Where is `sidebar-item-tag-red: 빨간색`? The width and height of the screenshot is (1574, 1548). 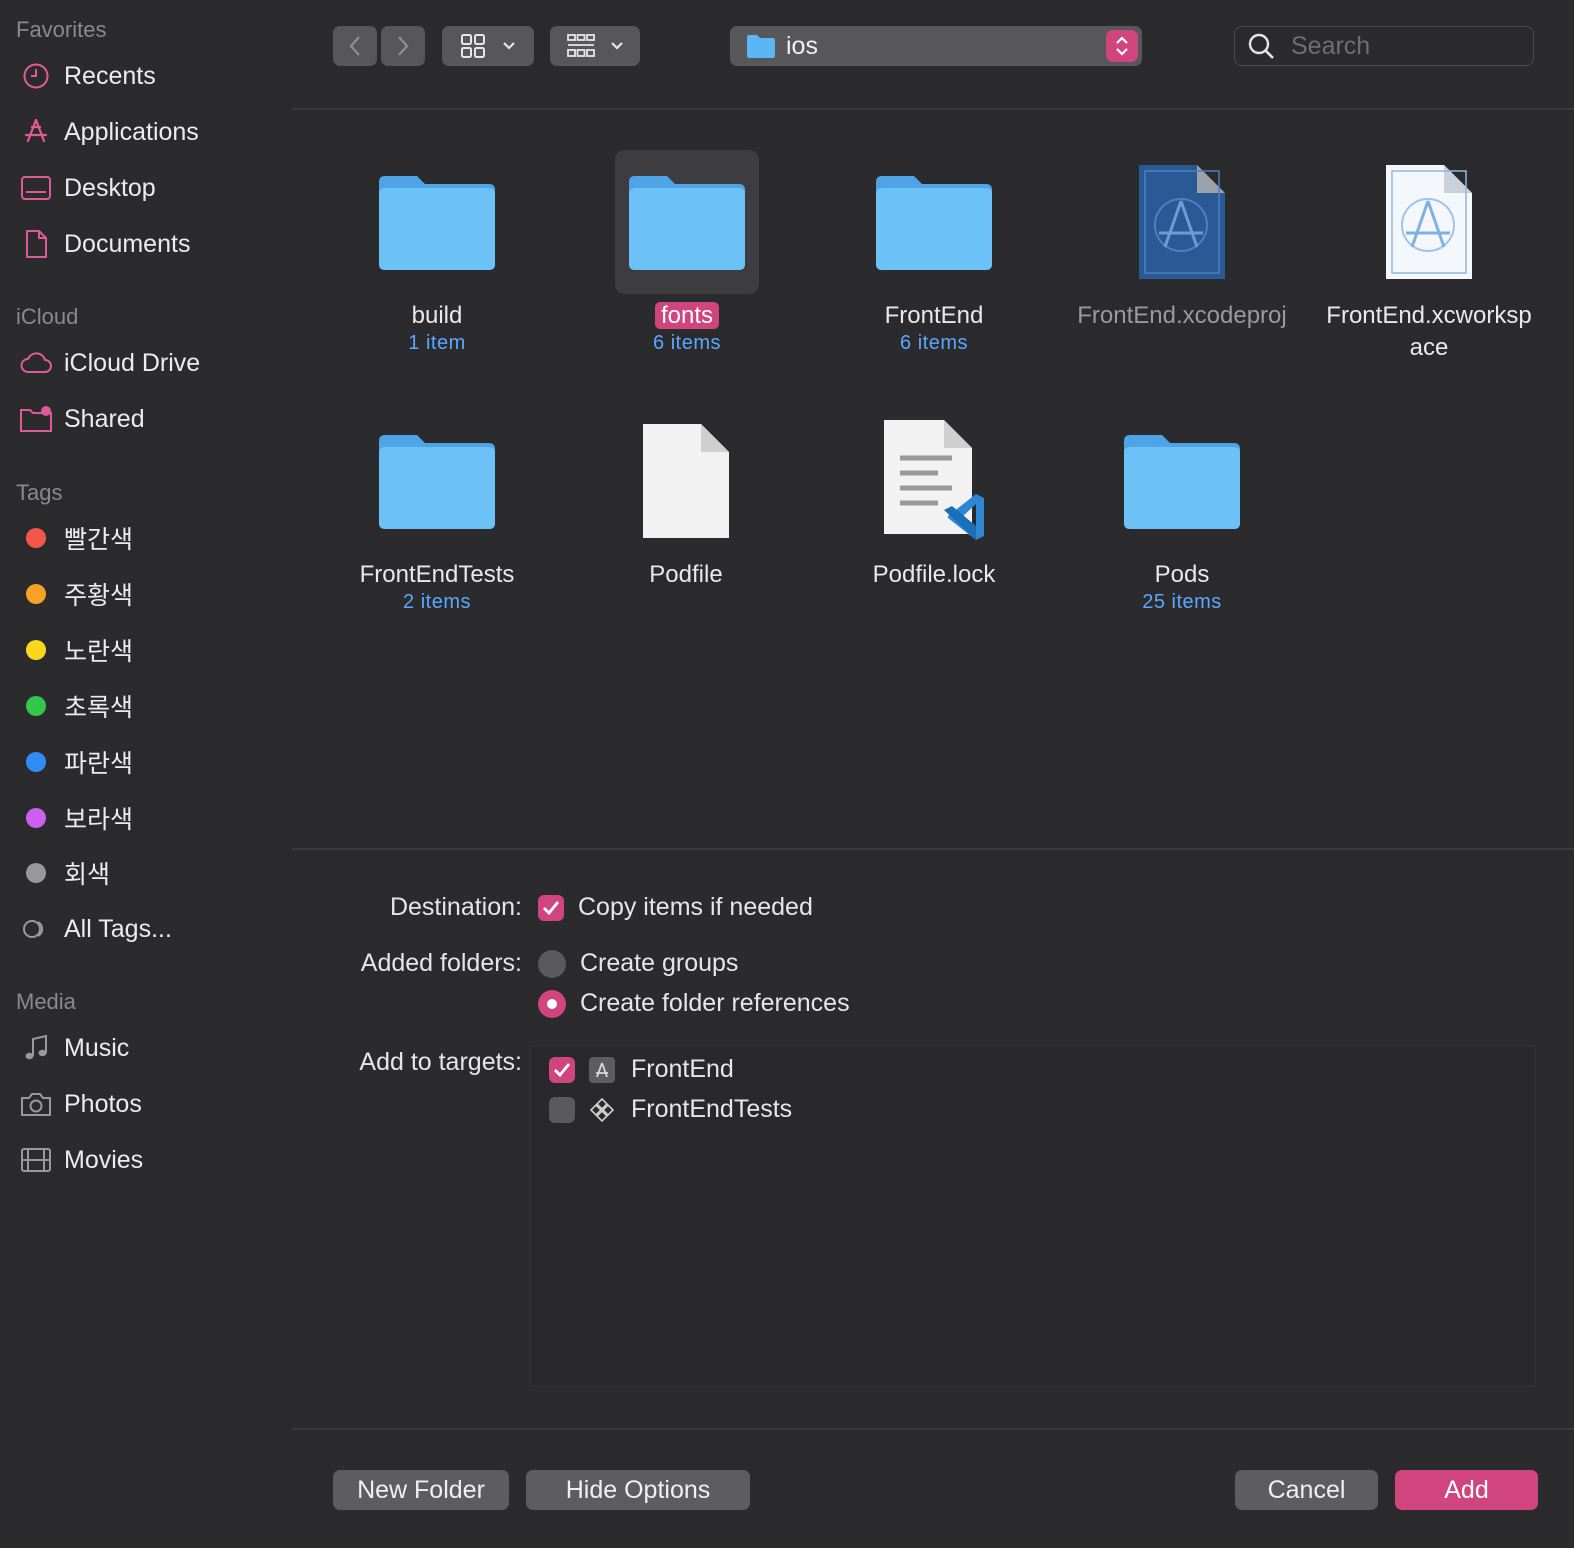
sidebar-item-tag-red: 빨간색 is located at coordinates (148, 538).